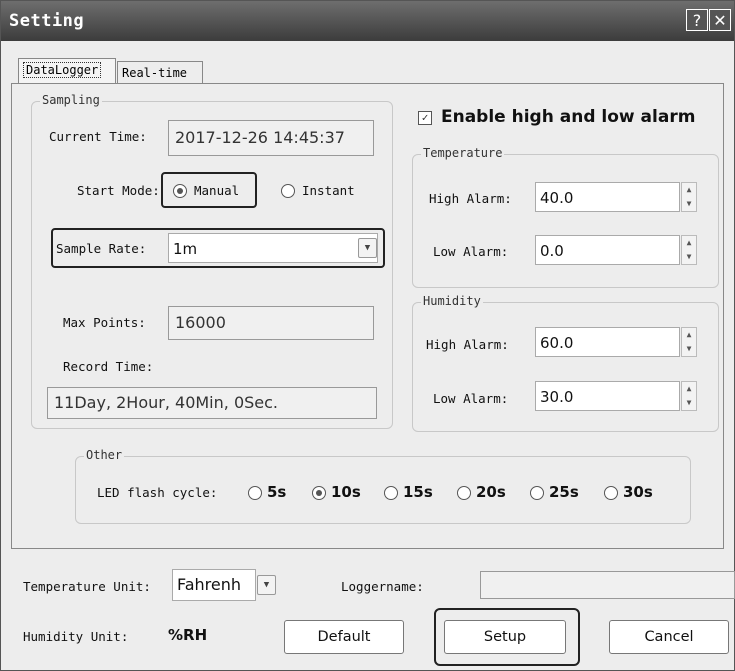 This screenshot has width=735, height=671. What do you see at coordinates (470, 198) in the screenshot?
I see `temp-high-alarm-label: High Alarm:` at bounding box center [470, 198].